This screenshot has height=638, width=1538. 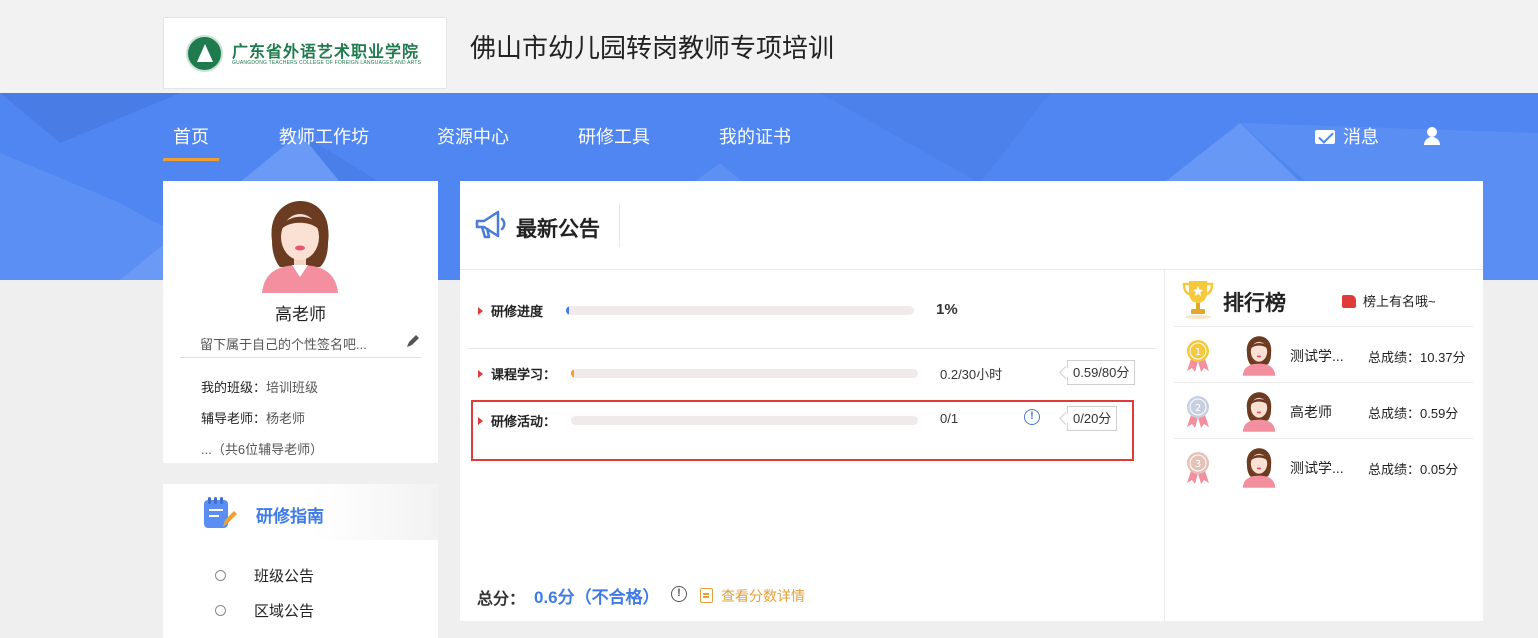 I want to click on course-study-value: 0.2/30小时, so click(x=971, y=374).